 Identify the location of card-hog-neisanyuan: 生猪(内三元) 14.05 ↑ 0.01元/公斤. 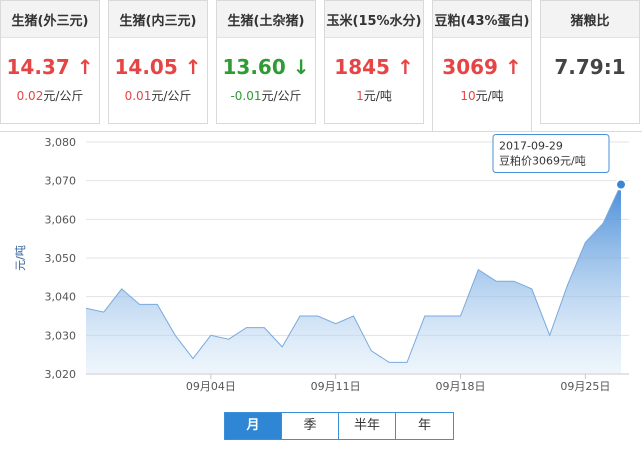
(158, 62).